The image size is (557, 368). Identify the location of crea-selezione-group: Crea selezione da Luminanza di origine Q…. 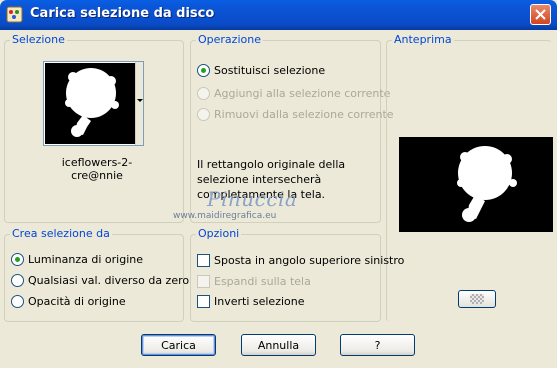
(96, 274).